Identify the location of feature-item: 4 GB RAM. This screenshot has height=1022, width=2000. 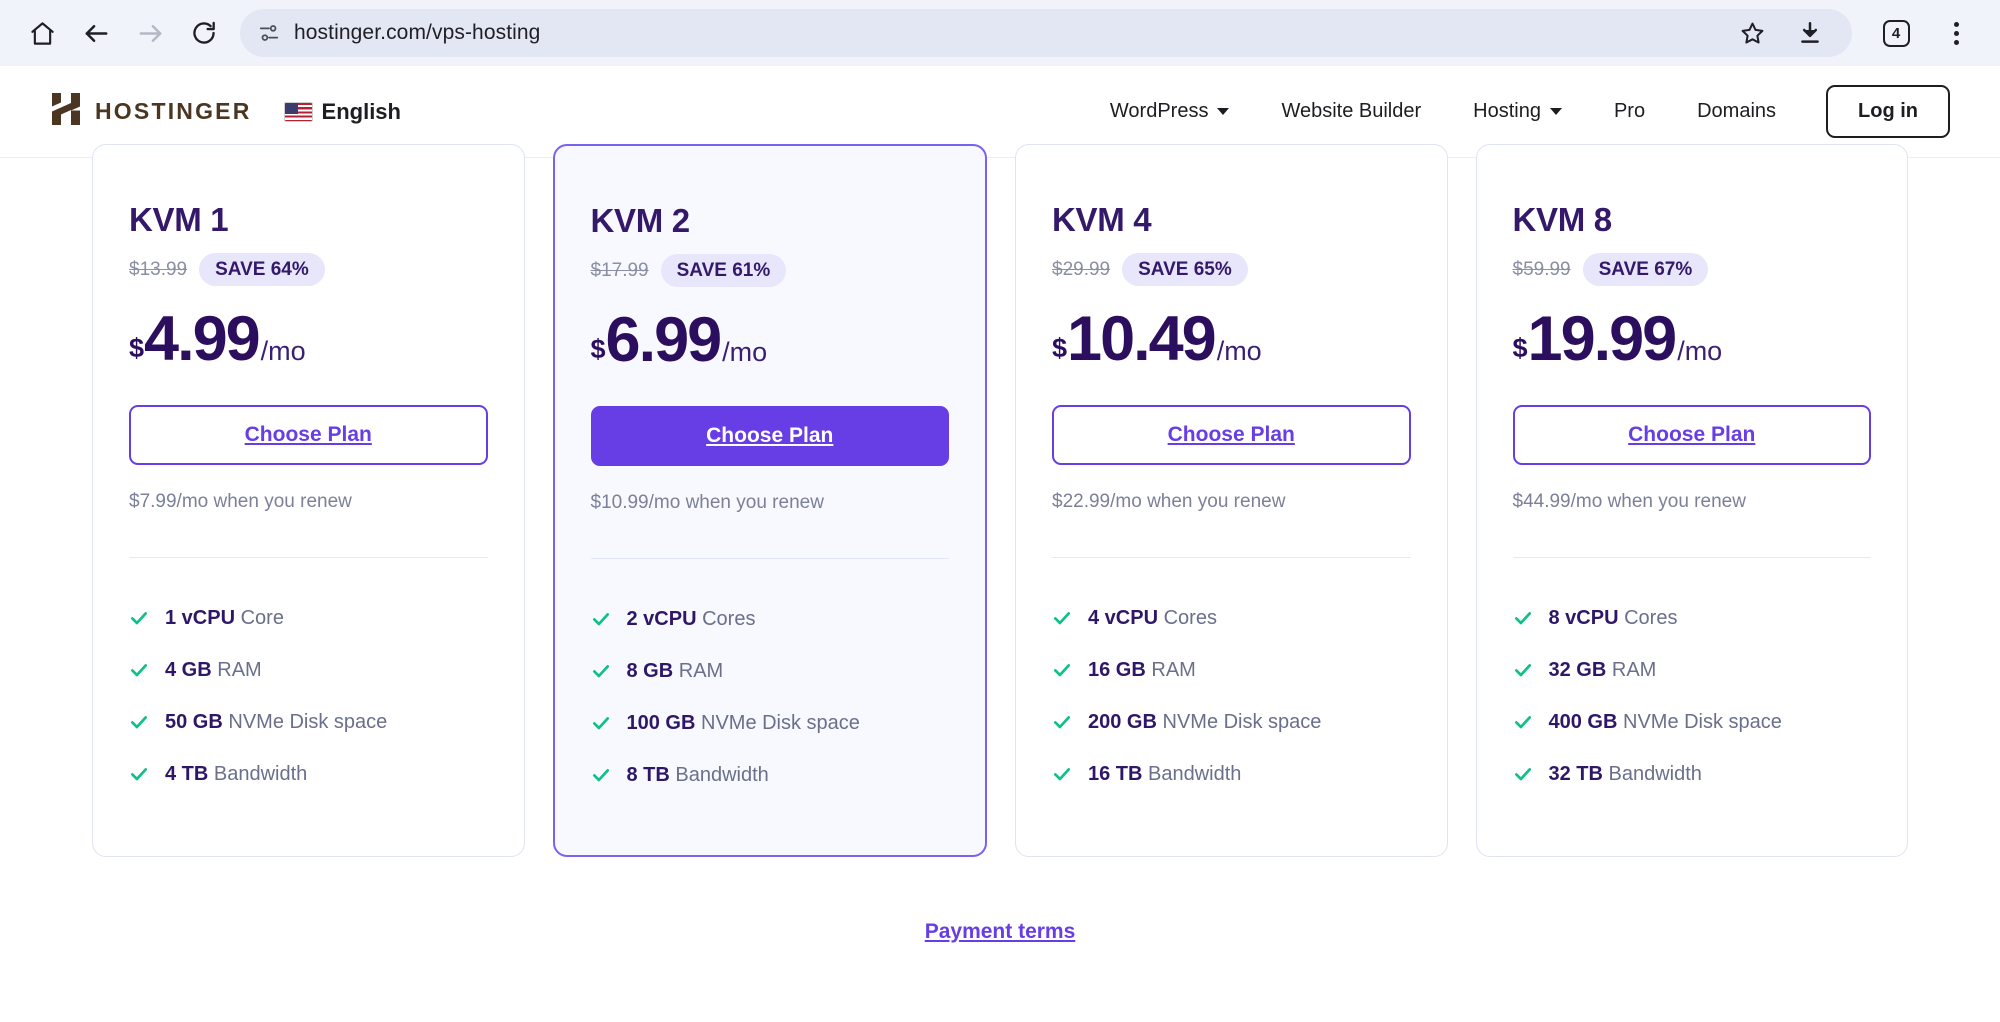
(308, 670).